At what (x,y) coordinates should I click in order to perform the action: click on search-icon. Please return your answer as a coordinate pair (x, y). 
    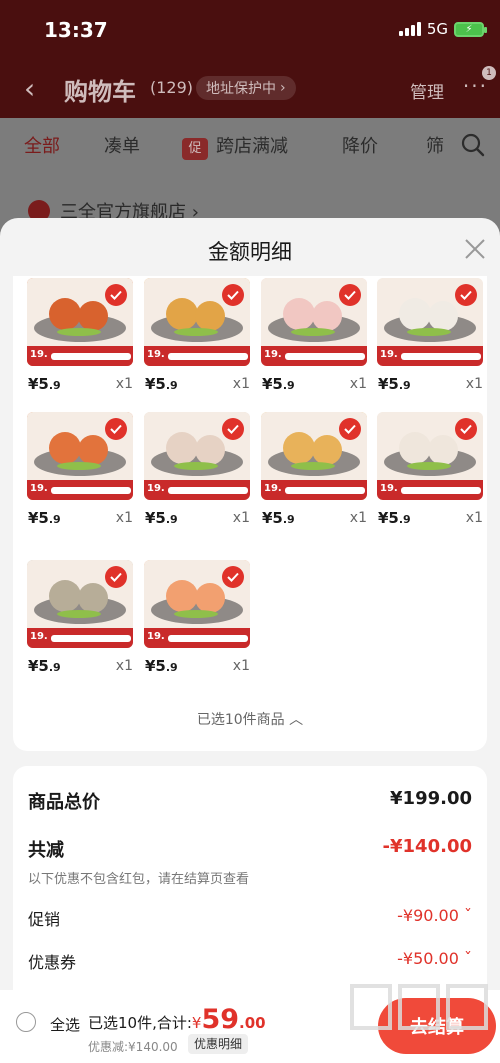
    Looking at the image, I should click on (473, 145).